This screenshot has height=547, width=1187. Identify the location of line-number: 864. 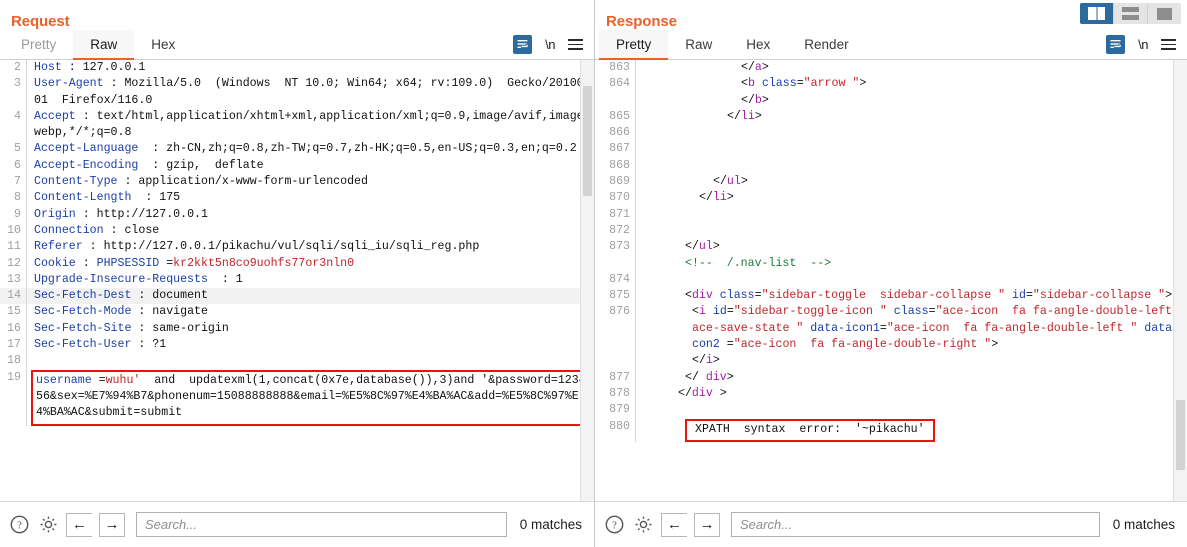
(619, 84).